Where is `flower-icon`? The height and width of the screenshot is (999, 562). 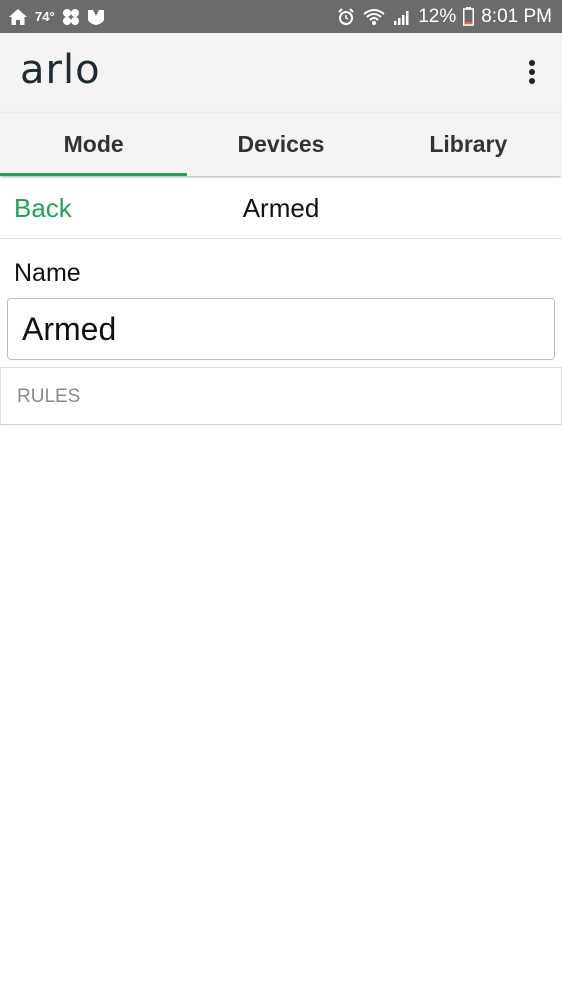
flower-icon is located at coordinates (71, 17).